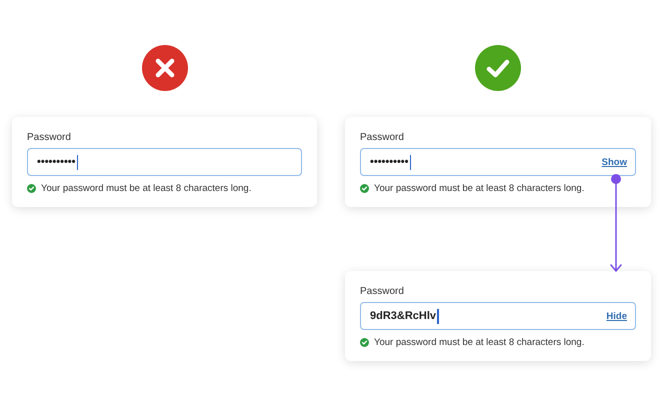 The image size is (665, 410). I want to click on checkmark-icon, so click(498, 68).